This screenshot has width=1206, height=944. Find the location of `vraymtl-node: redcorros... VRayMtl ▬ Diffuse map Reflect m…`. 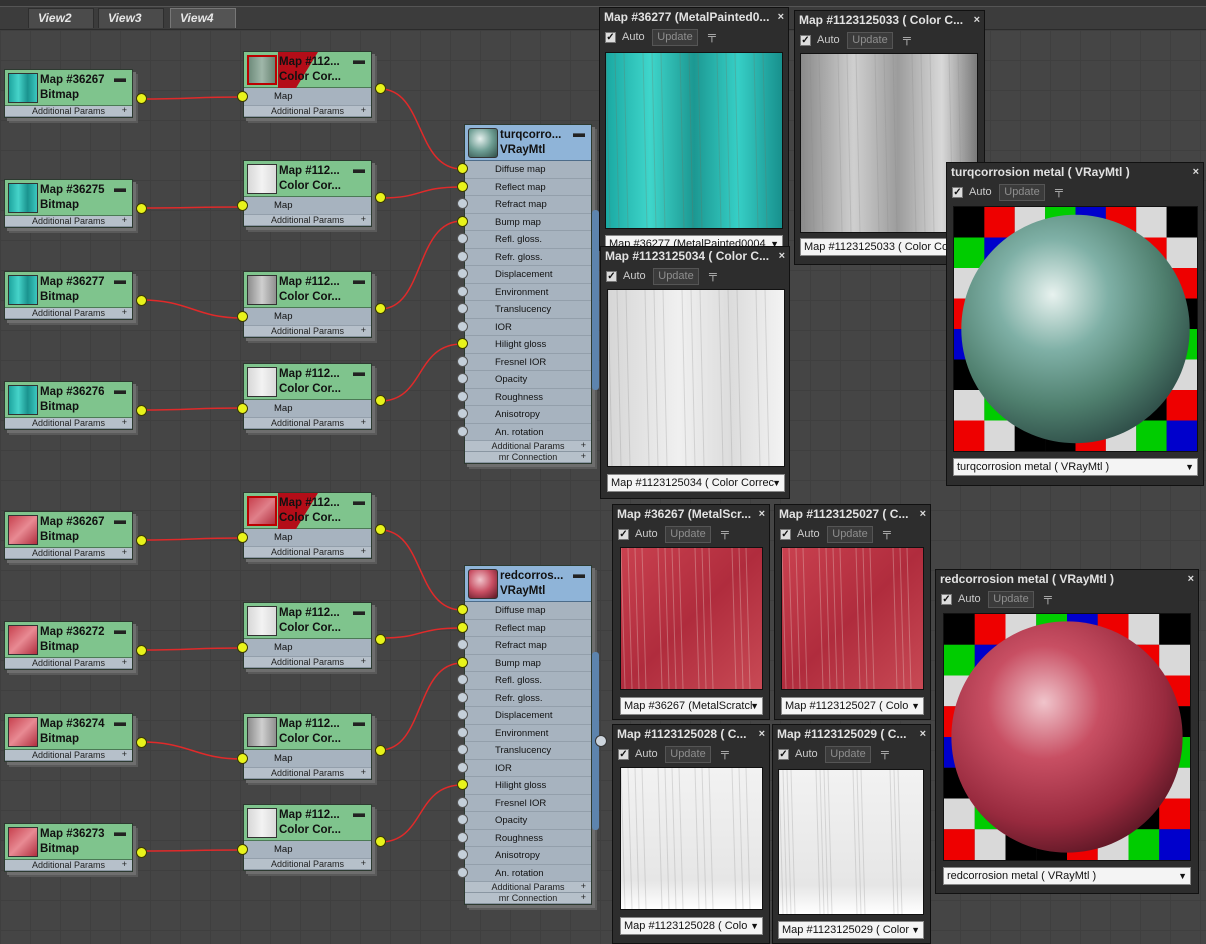

vraymtl-node: redcorros... VRayMtl ▬ Diffuse map Reflect m… is located at coordinates (528, 735).